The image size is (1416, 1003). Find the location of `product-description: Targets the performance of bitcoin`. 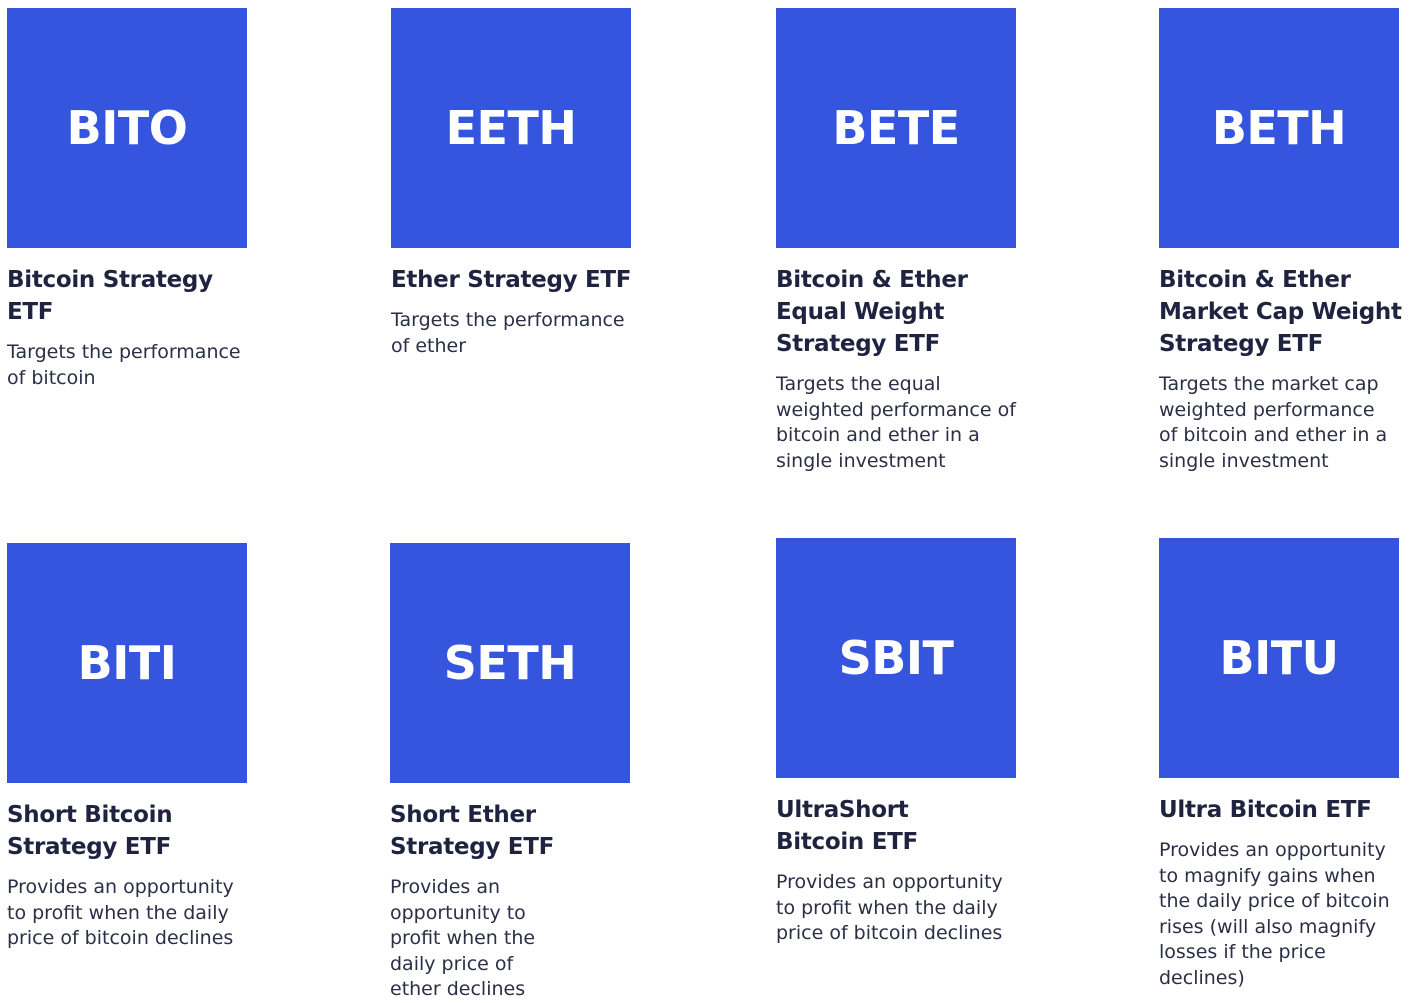

product-description: Targets the performance of bitcoin is located at coordinates (124, 365).